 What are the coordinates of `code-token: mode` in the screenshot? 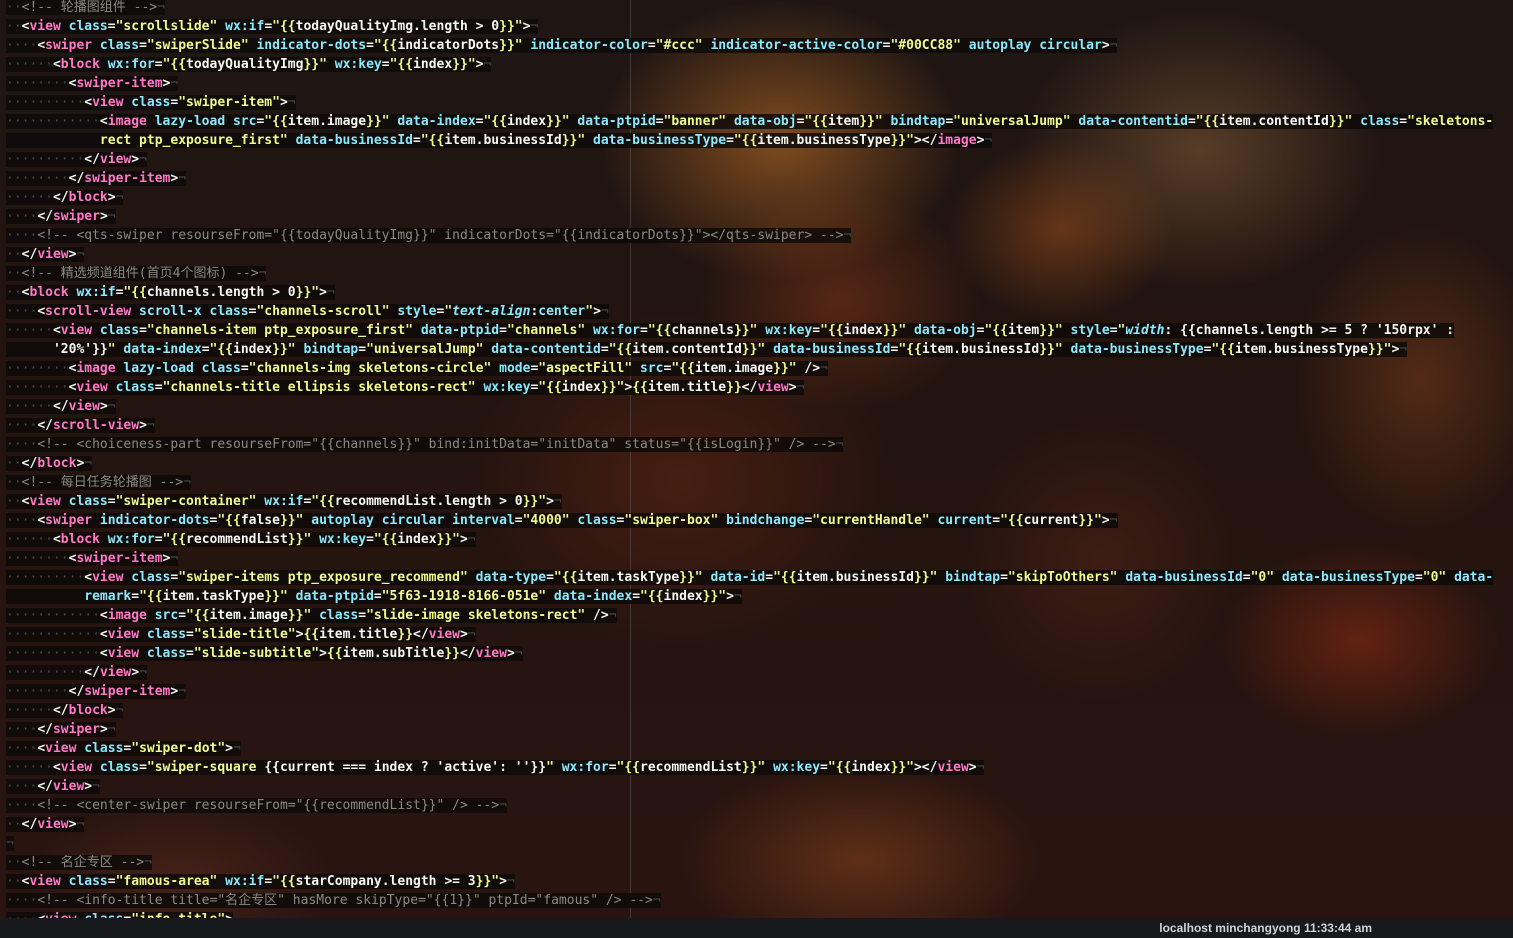 It's located at (511, 368).